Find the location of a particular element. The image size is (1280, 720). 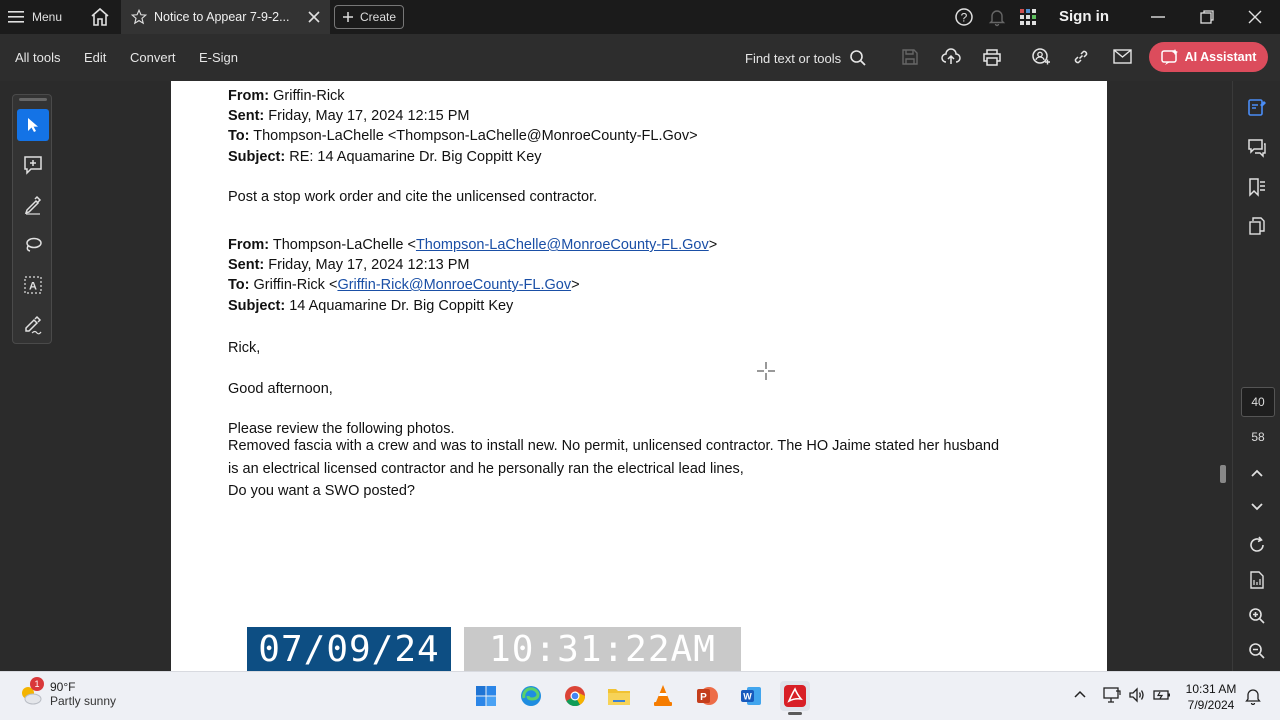

current-page-input: 40 is located at coordinates (1258, 402).